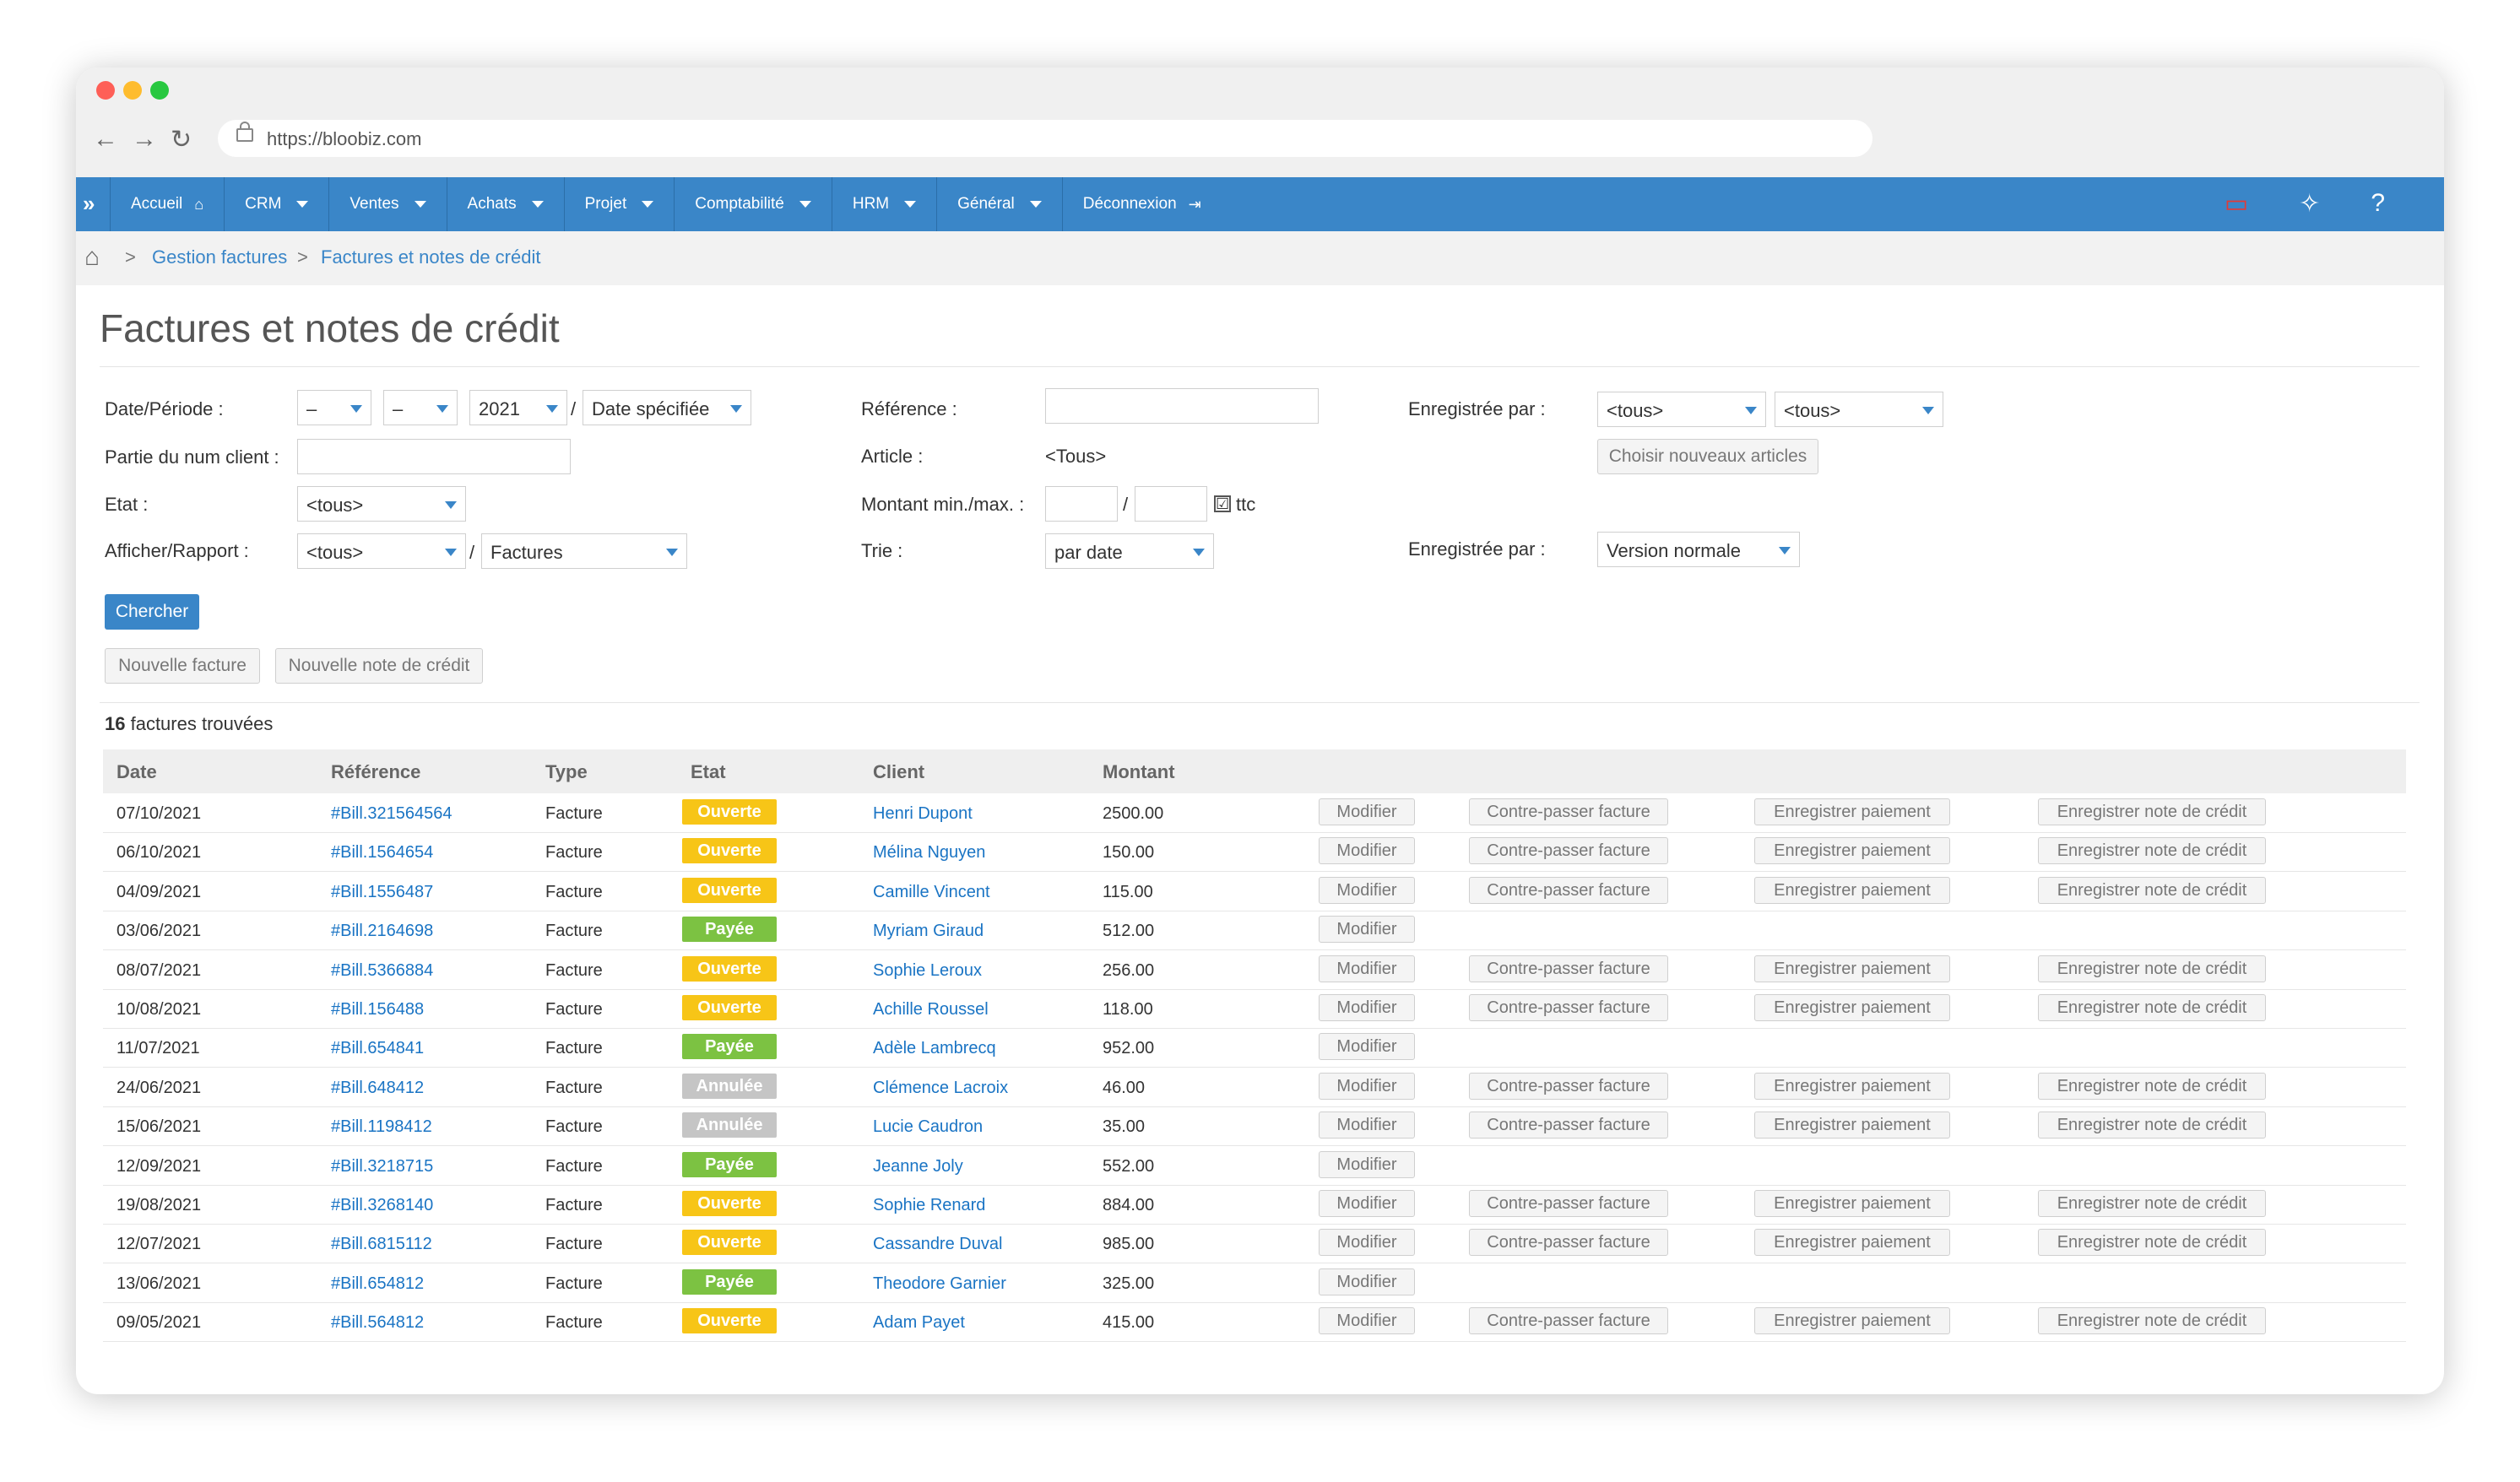 Image resolution: width=2520 pixels, height=1482 pixels. I want to click on ttc-checkbox: ☑, so click(1222, 504).